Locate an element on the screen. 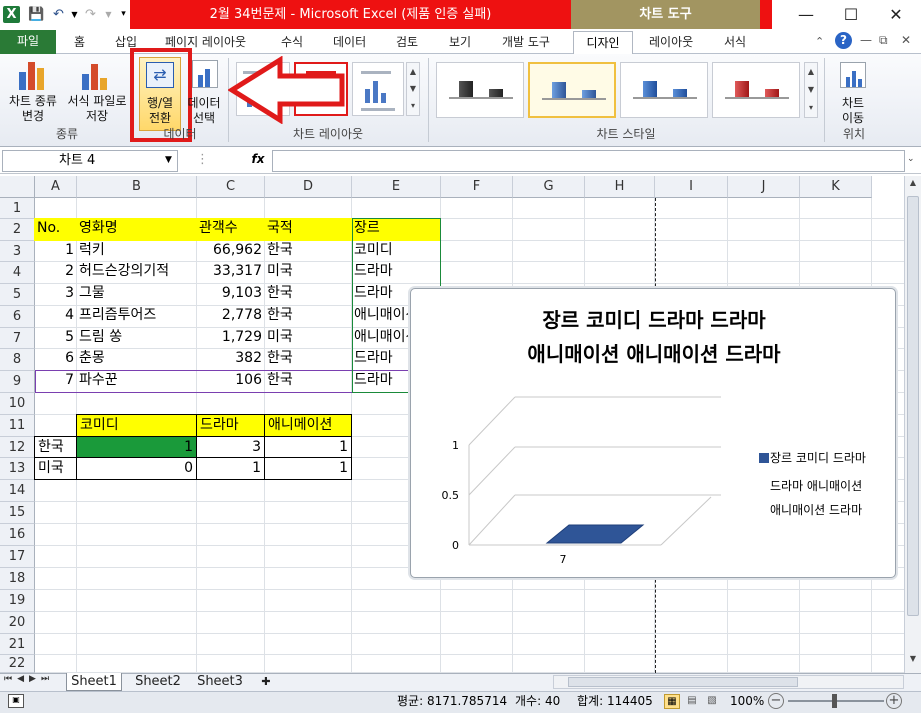  switch-row-column-button: 행/열 전환 is located at coordinates (160, 111).